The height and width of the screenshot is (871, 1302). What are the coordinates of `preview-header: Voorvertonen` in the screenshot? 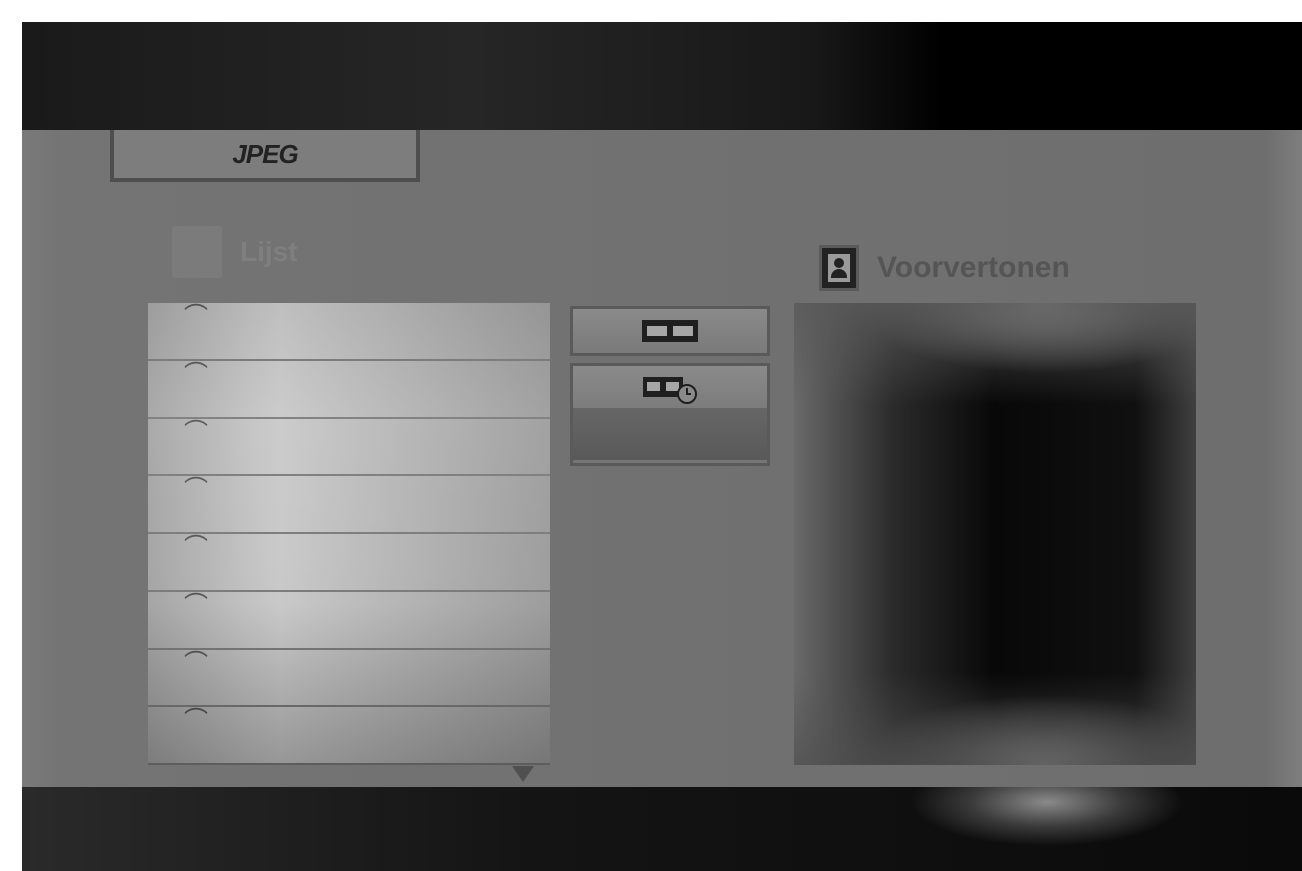 It's located at (944, 268).